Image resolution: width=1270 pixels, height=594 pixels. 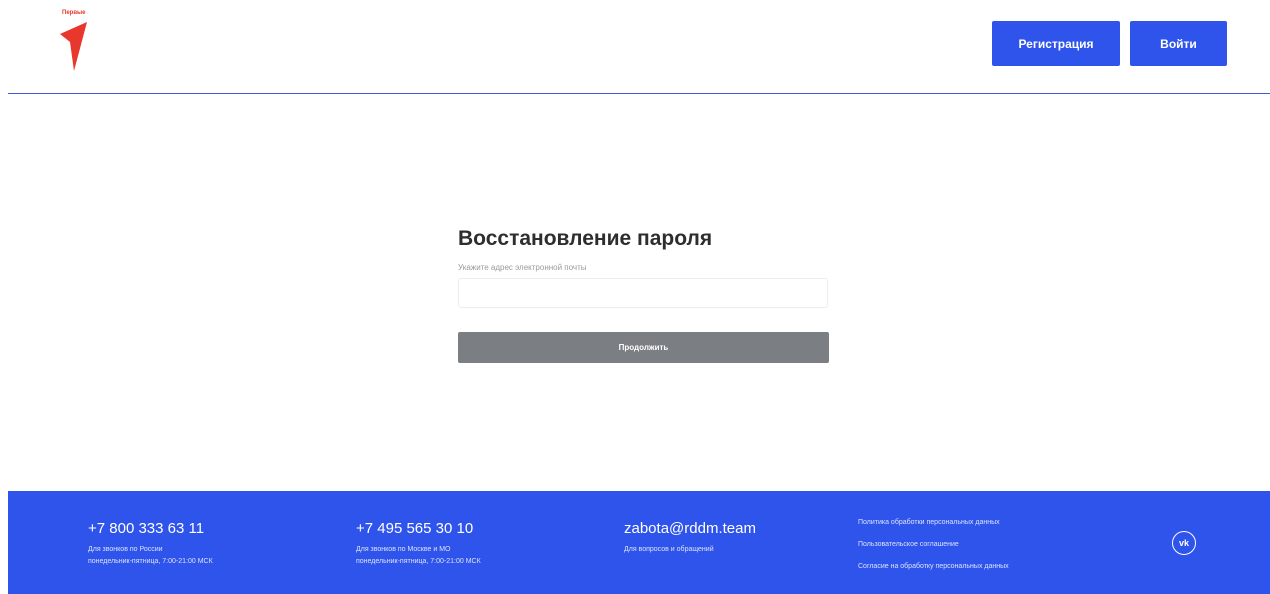 What do you see at coordinates (125, 549) in the screenshot?
I see `phone-russia-note: Для звонков по России` at bounding box center [125, 549].